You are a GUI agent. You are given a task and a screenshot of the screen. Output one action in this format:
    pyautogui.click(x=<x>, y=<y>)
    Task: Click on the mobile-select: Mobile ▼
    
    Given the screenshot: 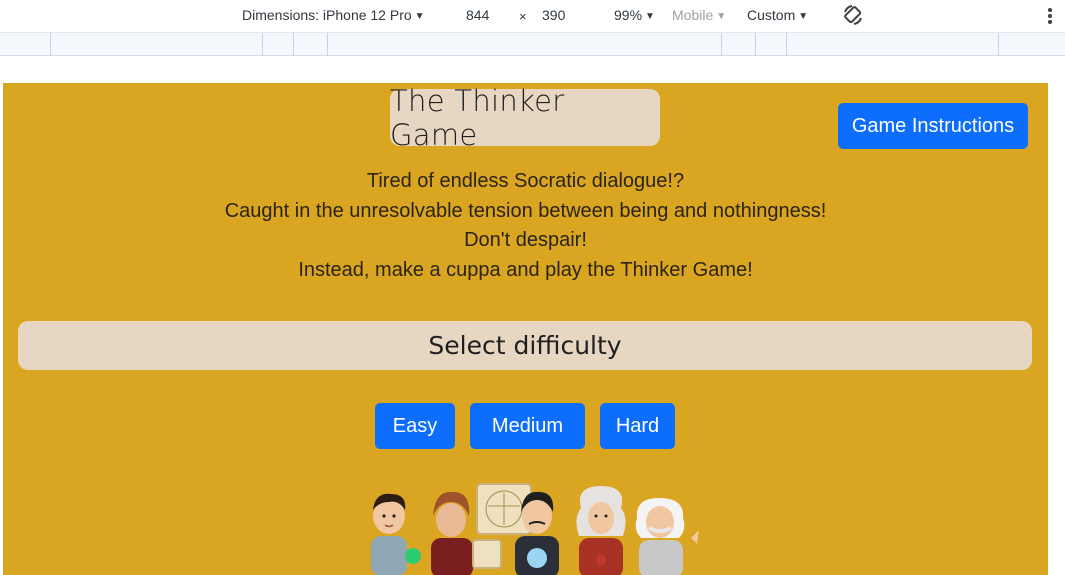 What is the action you would take?
    pyautogui.click(x=699, y=15)
    